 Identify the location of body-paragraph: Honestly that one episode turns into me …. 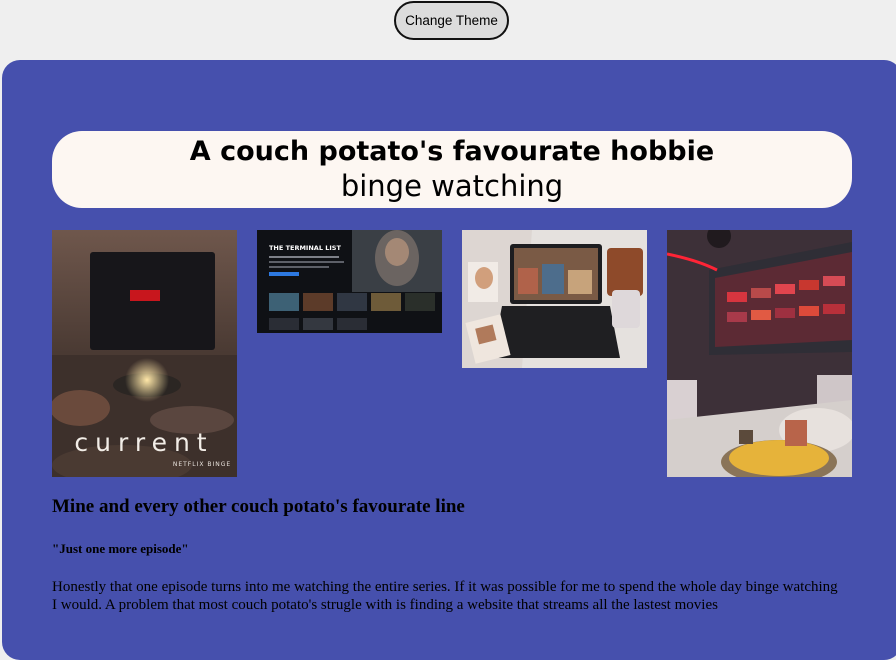
(445, 596).